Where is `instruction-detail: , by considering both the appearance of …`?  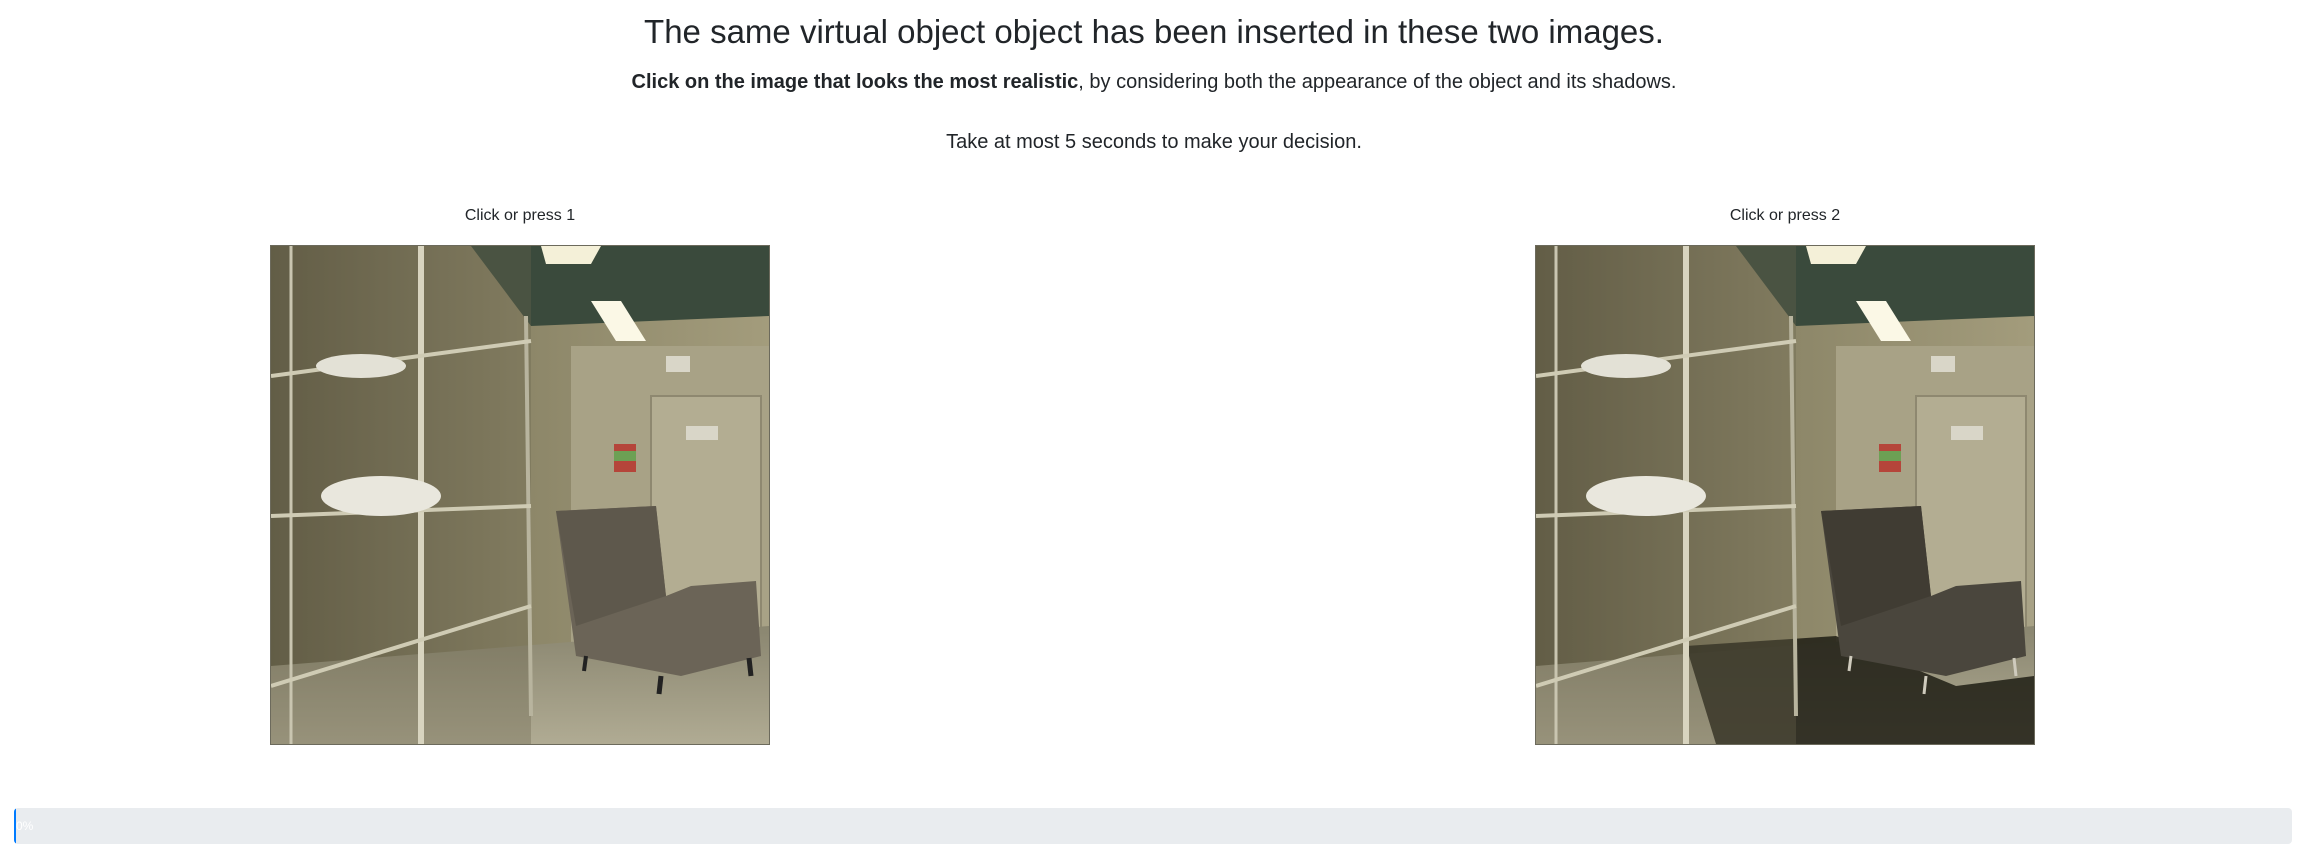 instruction-detail: , by considering both the appearance of … is located at coordinates (1377, 82).